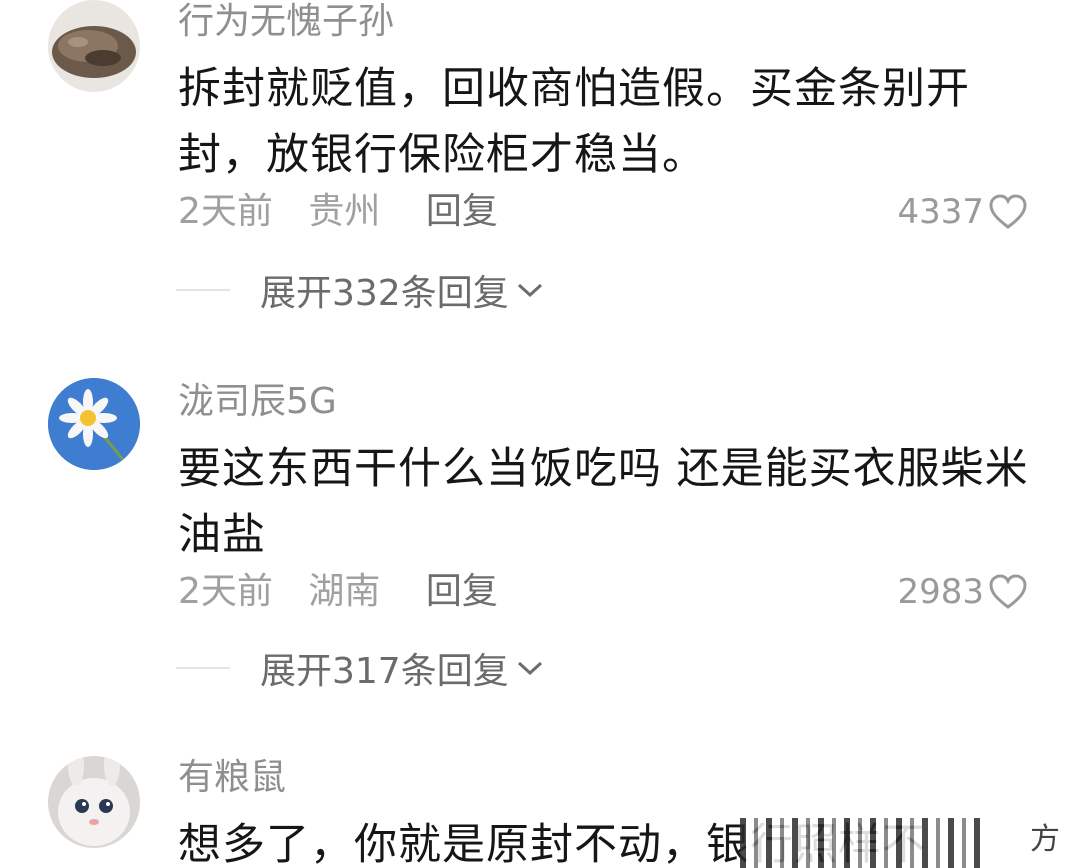 The height and width of the screenshot is (868, 1080). I want to click on comment-username: 行为无愧子孙, so click(286, 22).